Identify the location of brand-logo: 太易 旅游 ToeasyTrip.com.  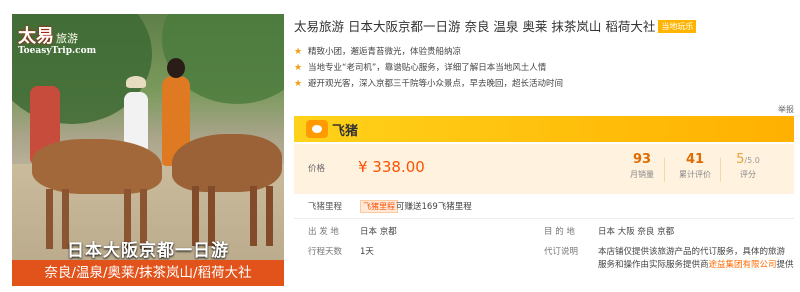
(57, 39).